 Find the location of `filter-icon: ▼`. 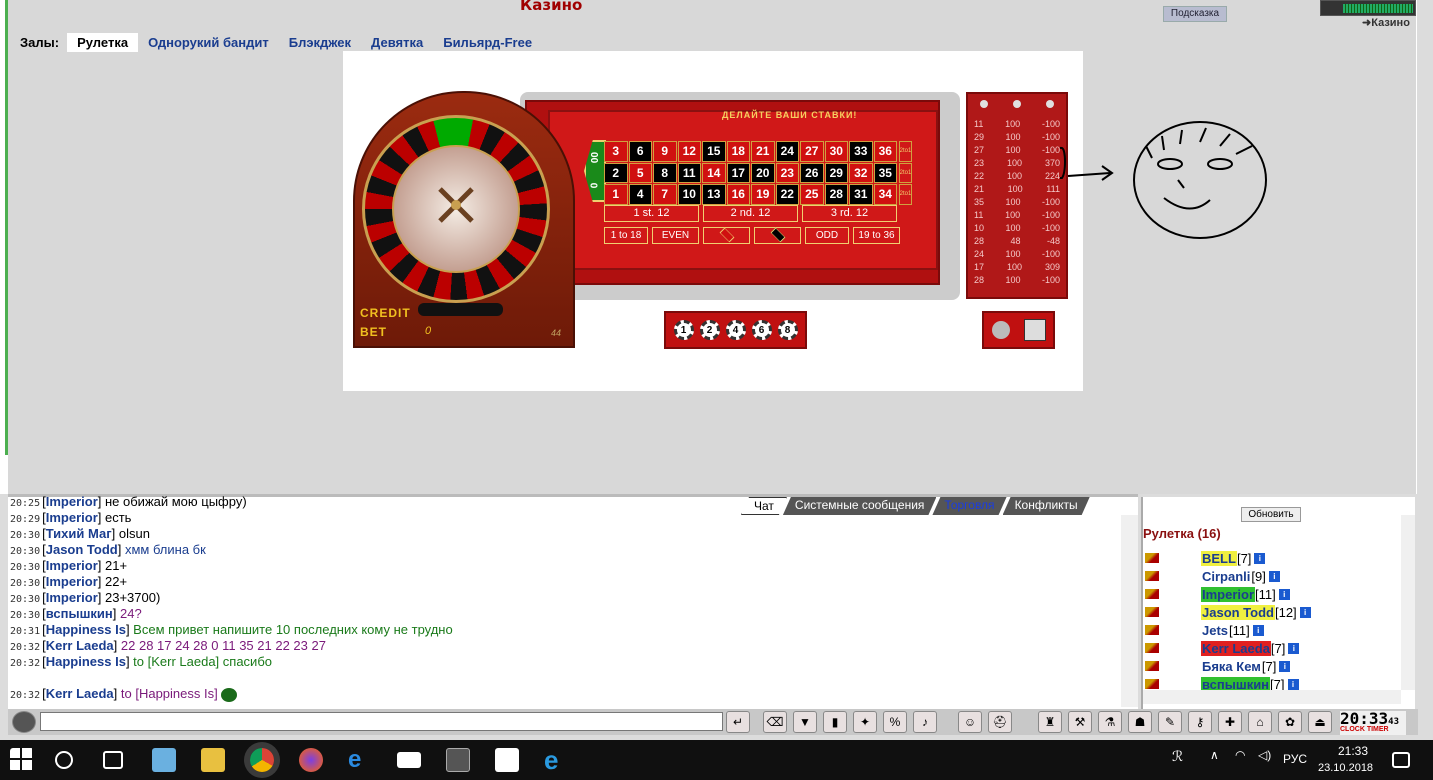

filter-icon: ▼ is located at coordinates (805, 722).